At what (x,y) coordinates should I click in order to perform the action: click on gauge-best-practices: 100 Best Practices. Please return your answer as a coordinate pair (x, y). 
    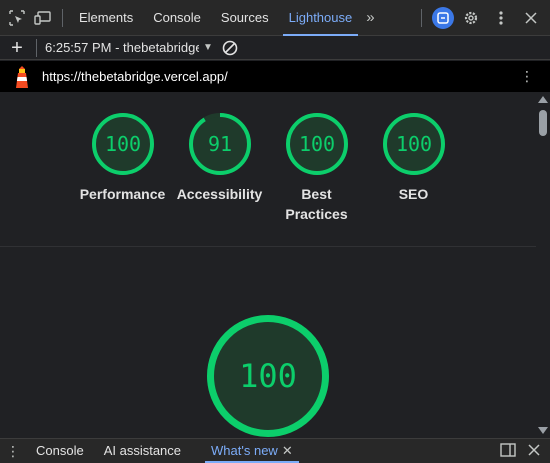
    Looking at the image, I should click on (316, 168).